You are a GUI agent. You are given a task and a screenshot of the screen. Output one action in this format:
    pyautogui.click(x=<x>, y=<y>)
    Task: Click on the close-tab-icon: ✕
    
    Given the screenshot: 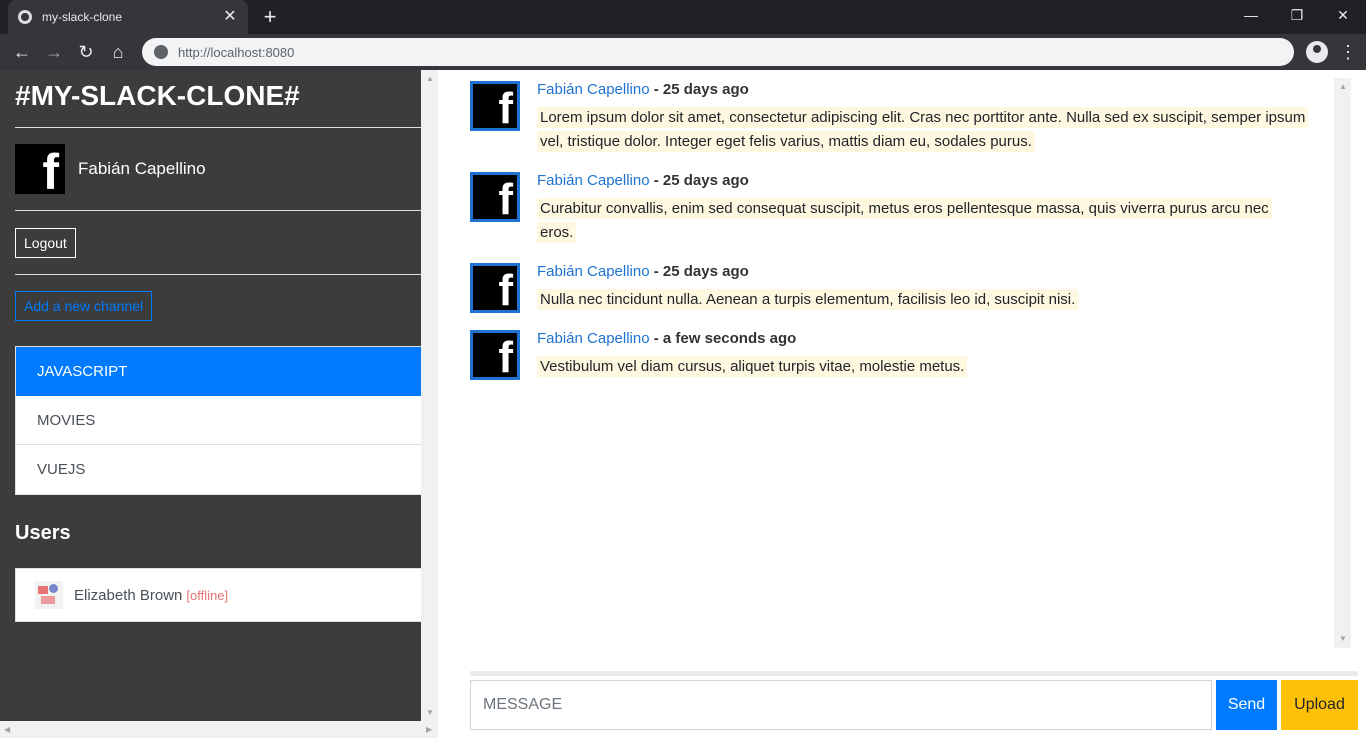 What is the action you would take?
    pyautogui.click(x=230, y=17)
    